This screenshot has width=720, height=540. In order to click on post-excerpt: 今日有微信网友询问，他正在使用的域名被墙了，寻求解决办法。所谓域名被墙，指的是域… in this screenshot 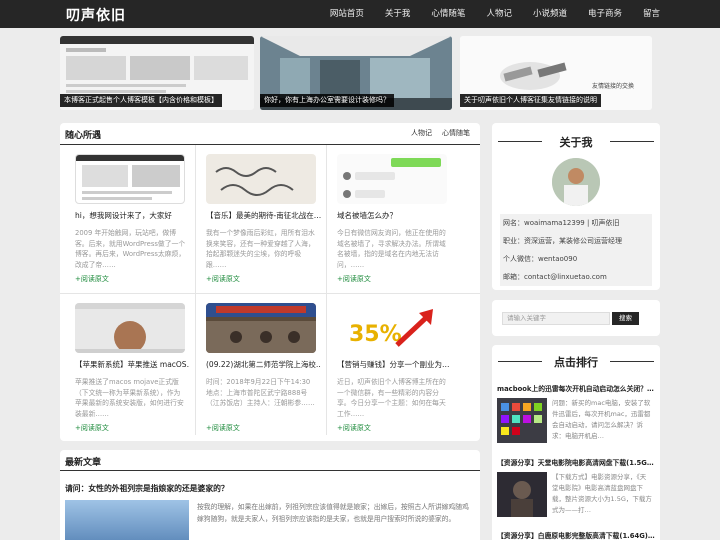, I will do `click(391, 249)`.